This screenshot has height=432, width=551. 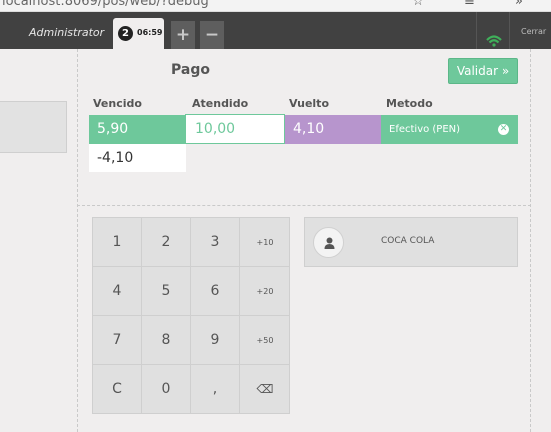 What do you see at coordinates (275, 30) in the screenshot?
I see `pos-topbar: Administrator` at bounding box center [275, 30].